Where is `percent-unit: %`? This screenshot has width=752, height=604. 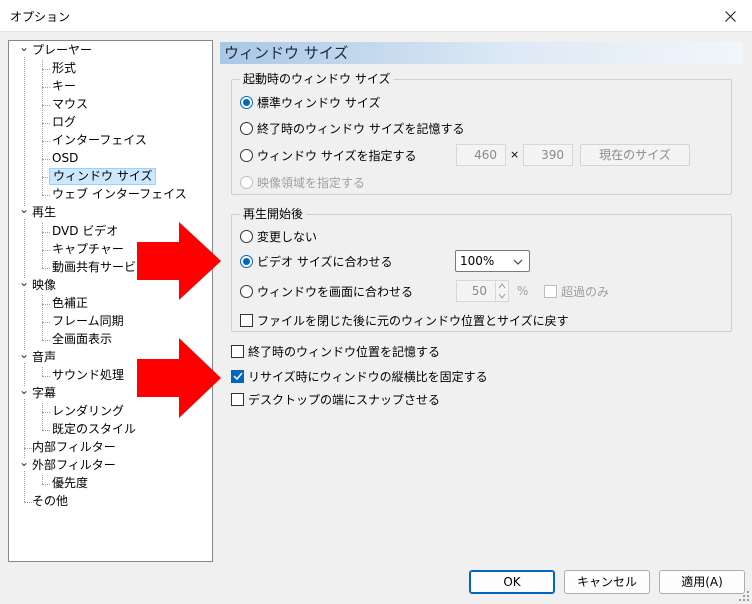 percent-unit: % is located at coordinates (523, 291).